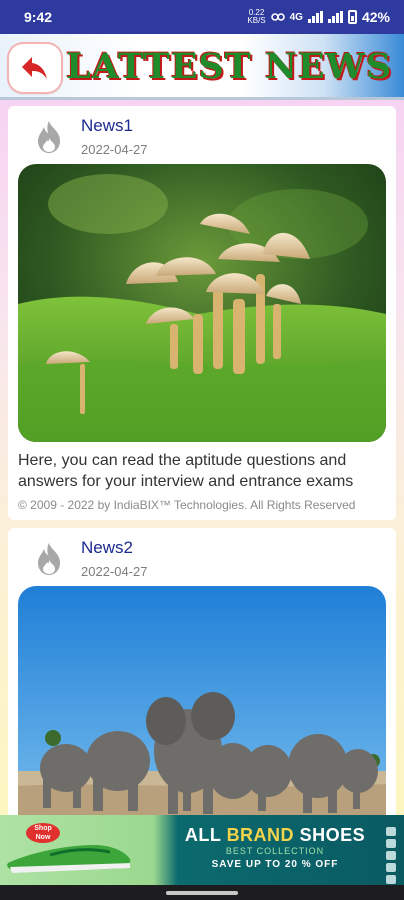  Describe the element at coordinates (107, 126) in the screenshot. I see `news-title: News1` at that location.